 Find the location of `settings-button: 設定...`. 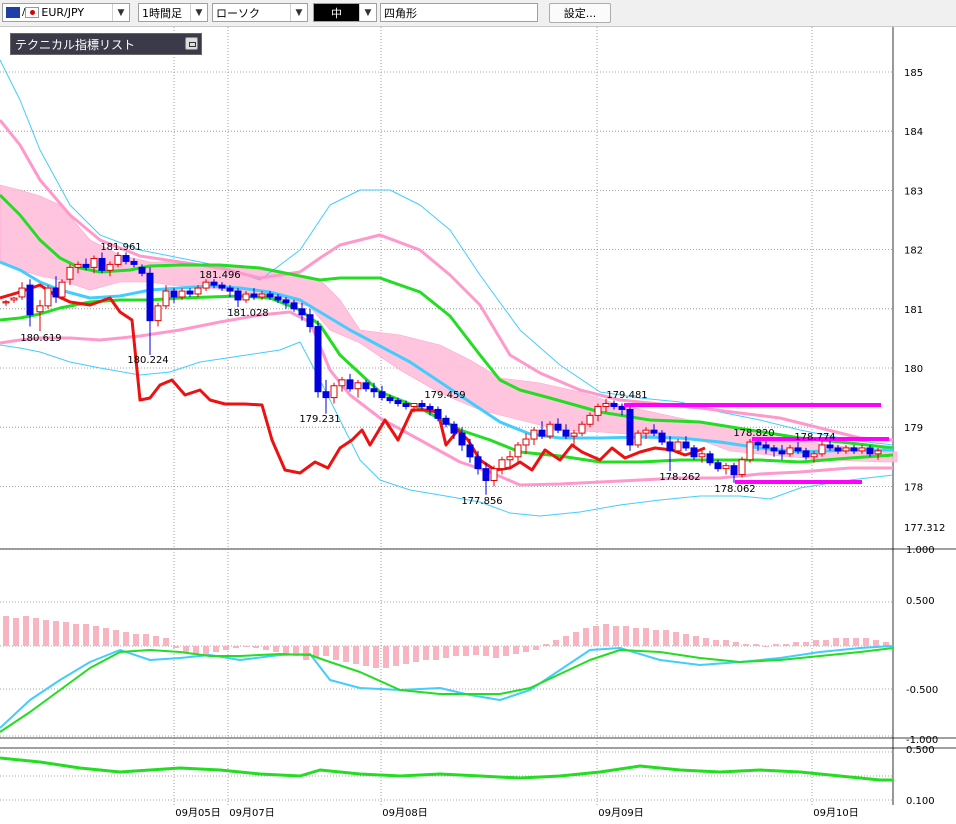

settings-button: 設定... is located at coordinates (580, 13).